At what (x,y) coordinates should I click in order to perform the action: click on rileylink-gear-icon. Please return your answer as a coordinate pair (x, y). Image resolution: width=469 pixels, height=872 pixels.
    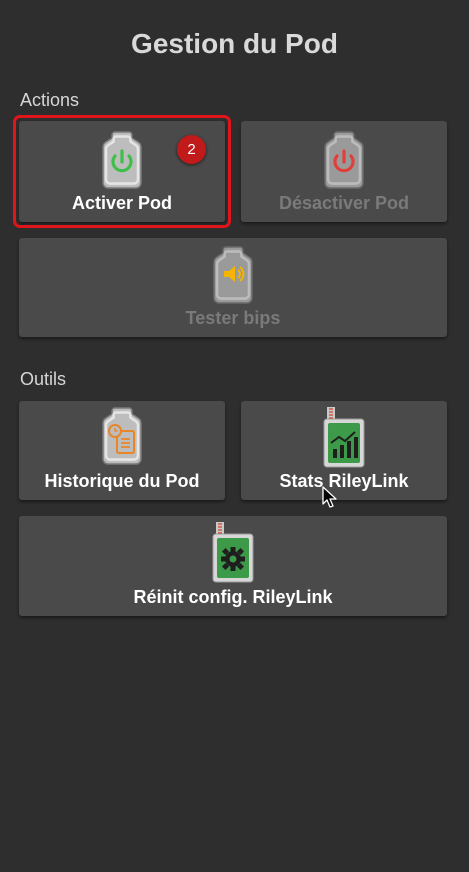
    Looking at the image, I should click on (233, 554).